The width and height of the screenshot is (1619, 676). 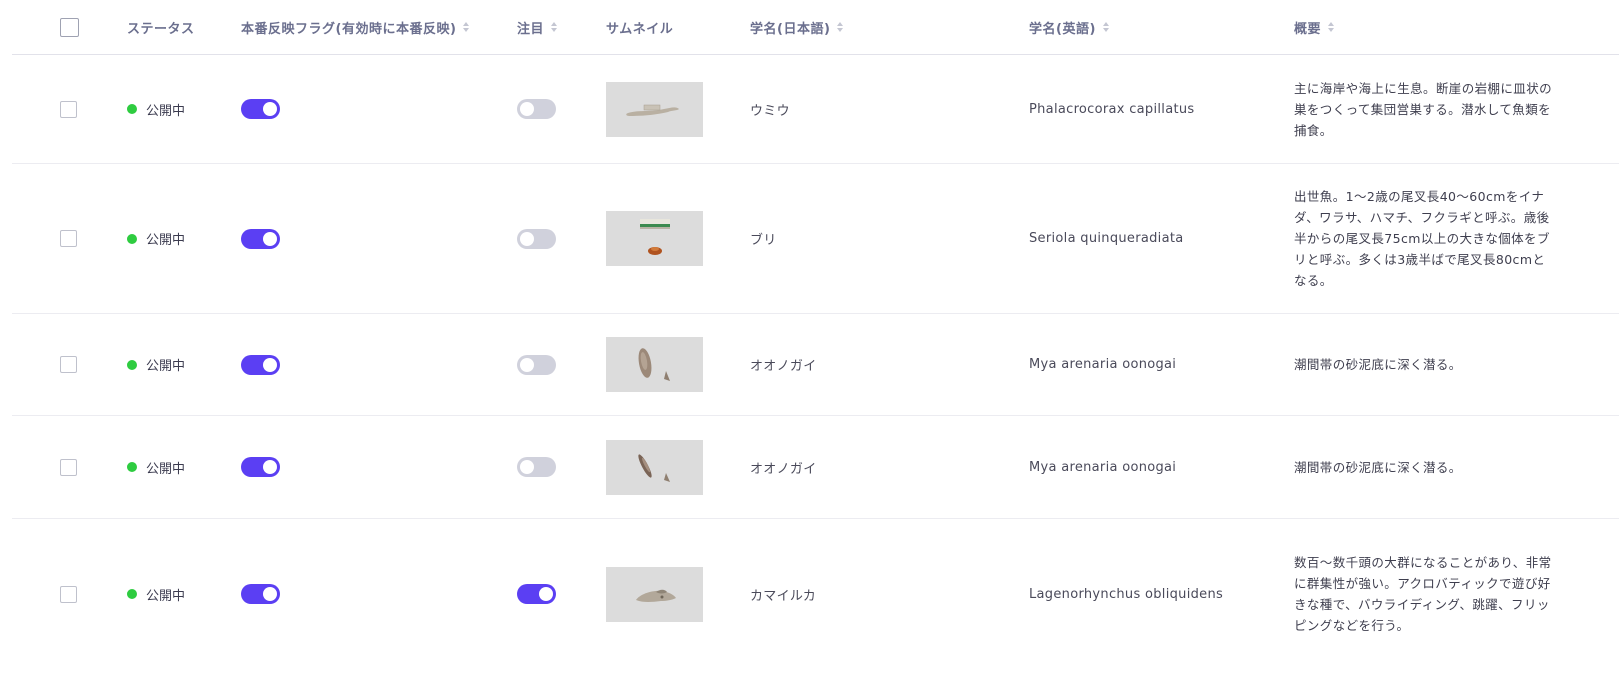 What do you see at coordinates (1106, 238) in the screenshot?
I see `name-en: Seriola quinqueradiata` at bounding box center [1106, 238].